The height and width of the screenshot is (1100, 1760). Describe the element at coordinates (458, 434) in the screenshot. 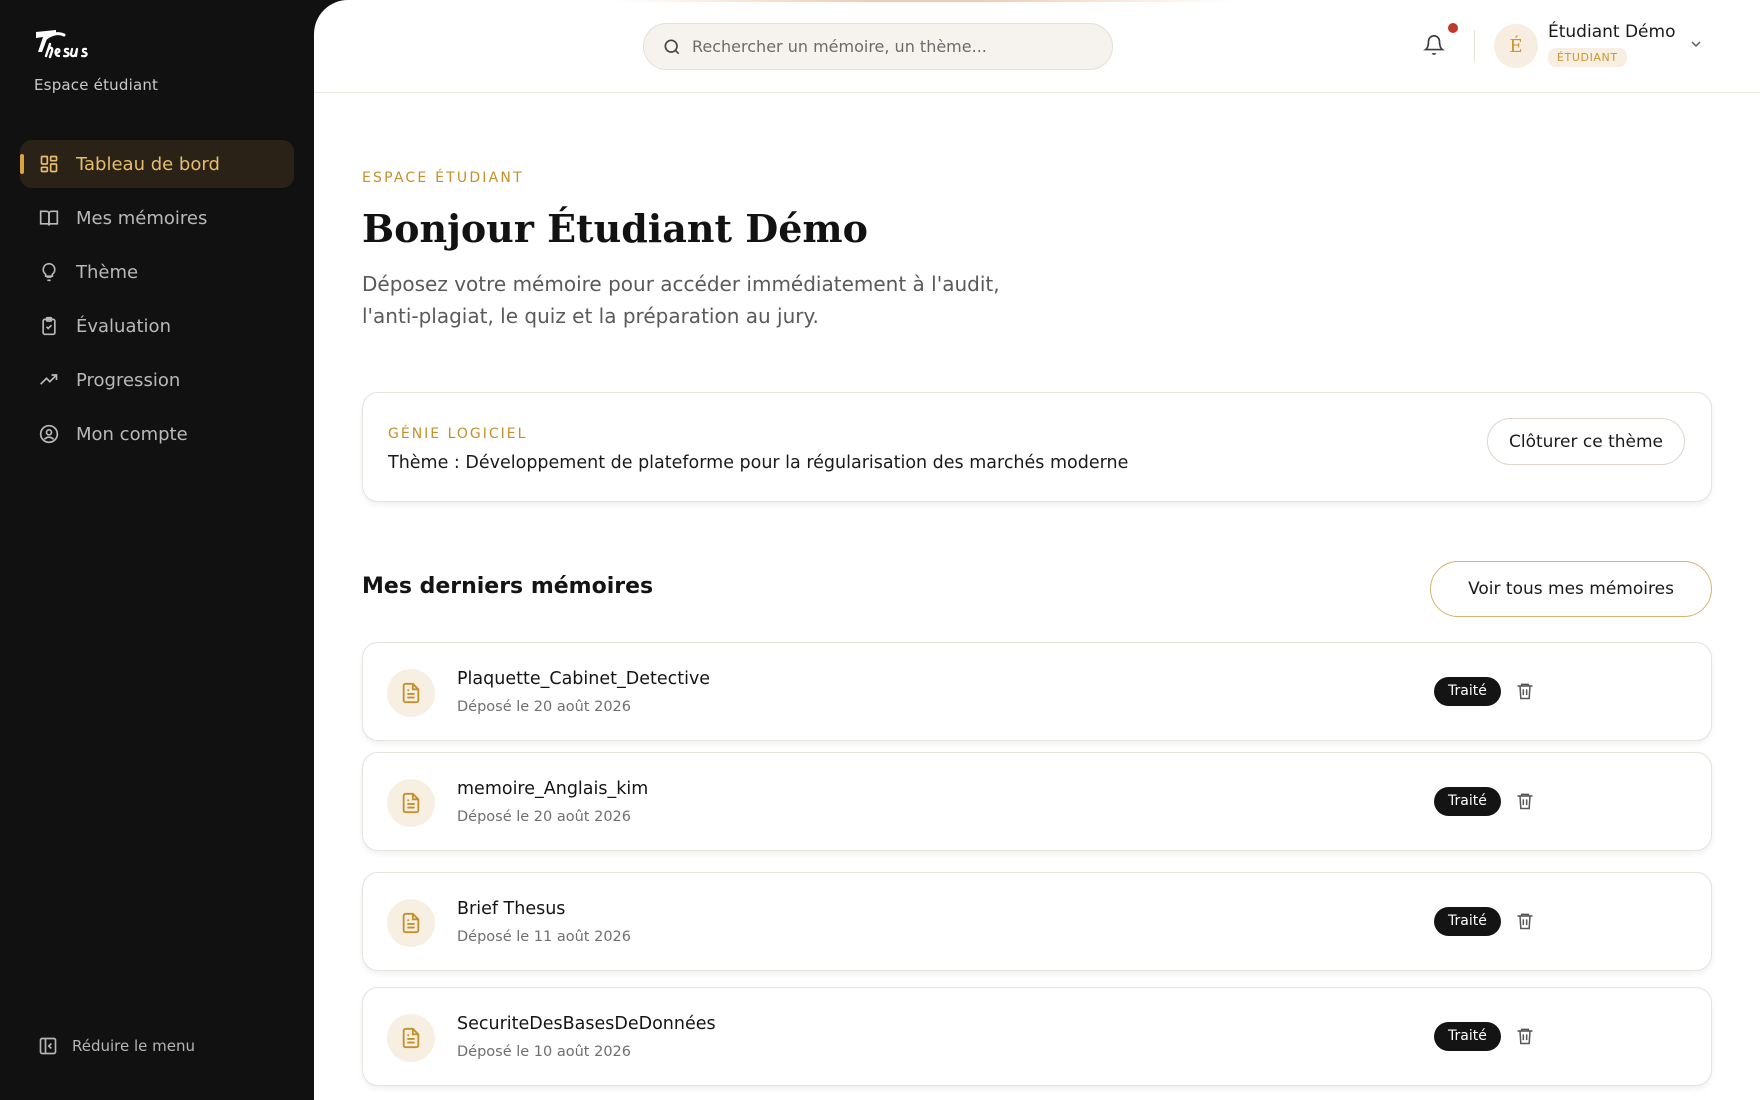

I see `theme-category: GÉNIE LOGICIEL` at that location.